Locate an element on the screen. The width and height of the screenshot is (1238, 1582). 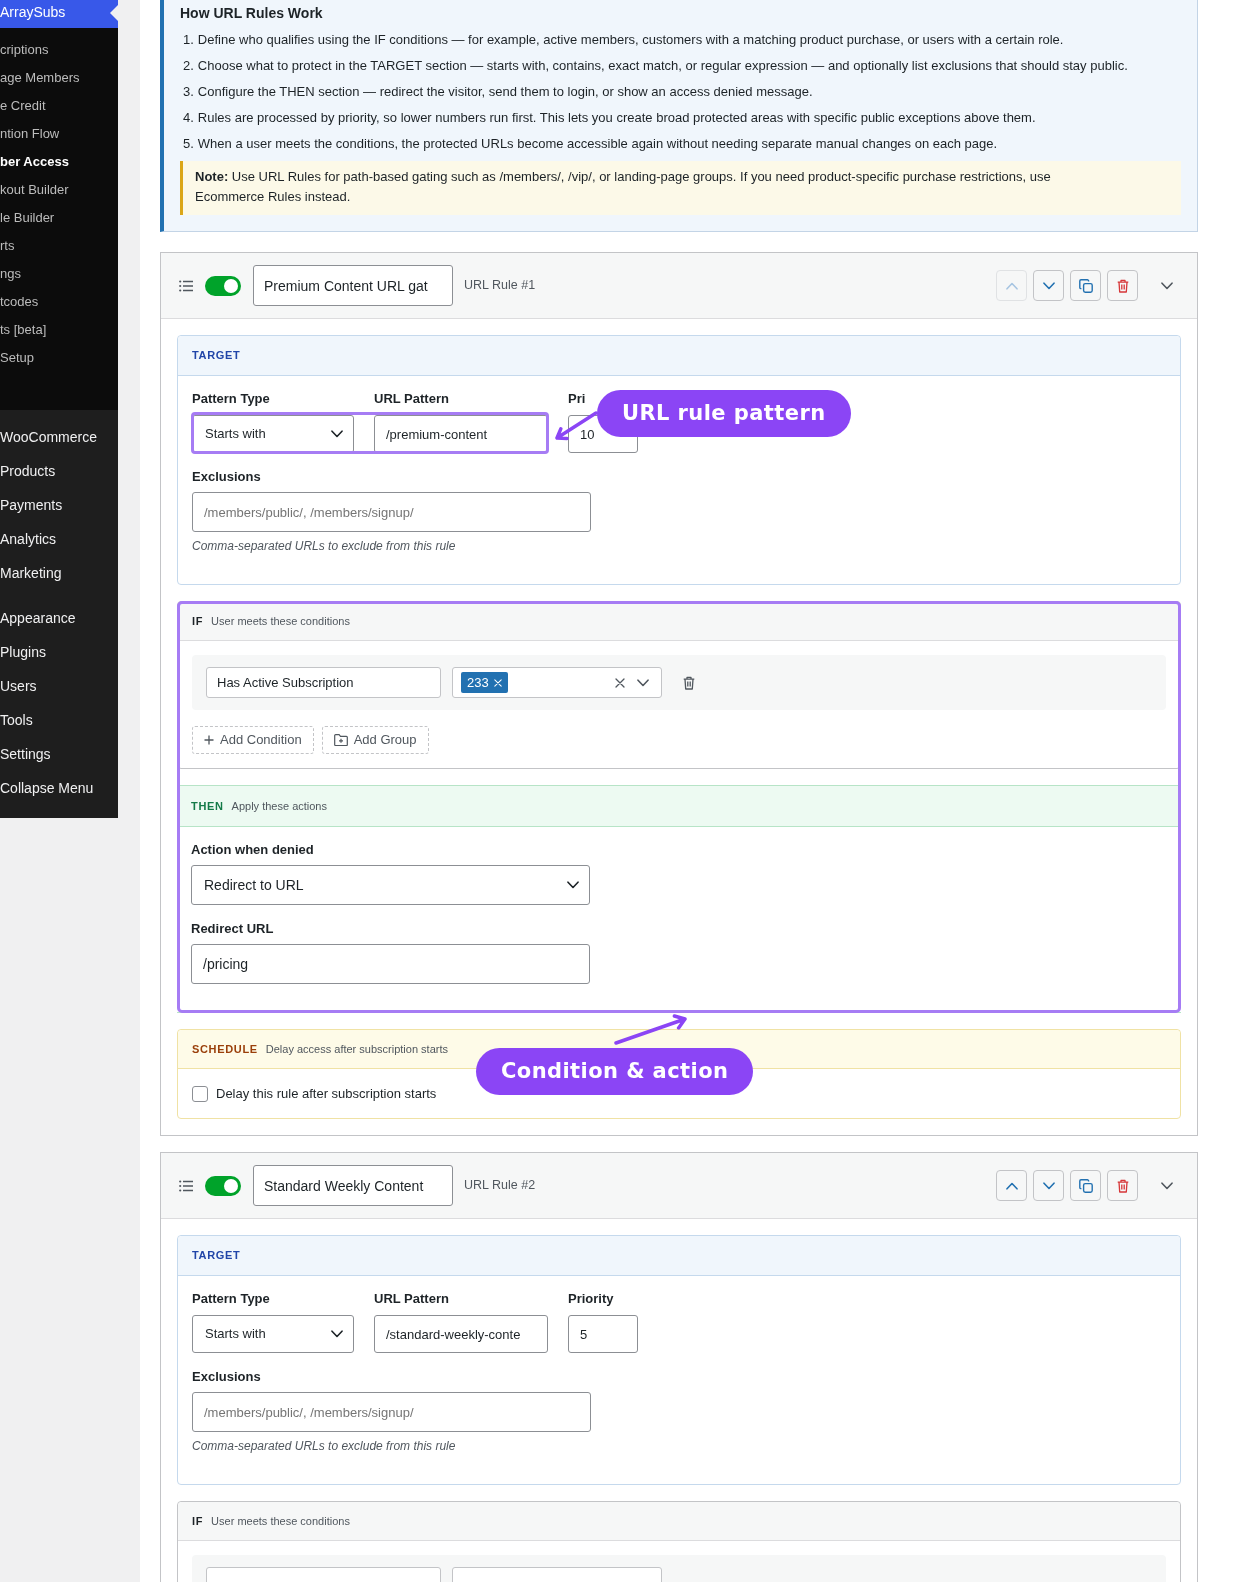
condition-field: Has Active Subscription is located at coordinates (323, 682).